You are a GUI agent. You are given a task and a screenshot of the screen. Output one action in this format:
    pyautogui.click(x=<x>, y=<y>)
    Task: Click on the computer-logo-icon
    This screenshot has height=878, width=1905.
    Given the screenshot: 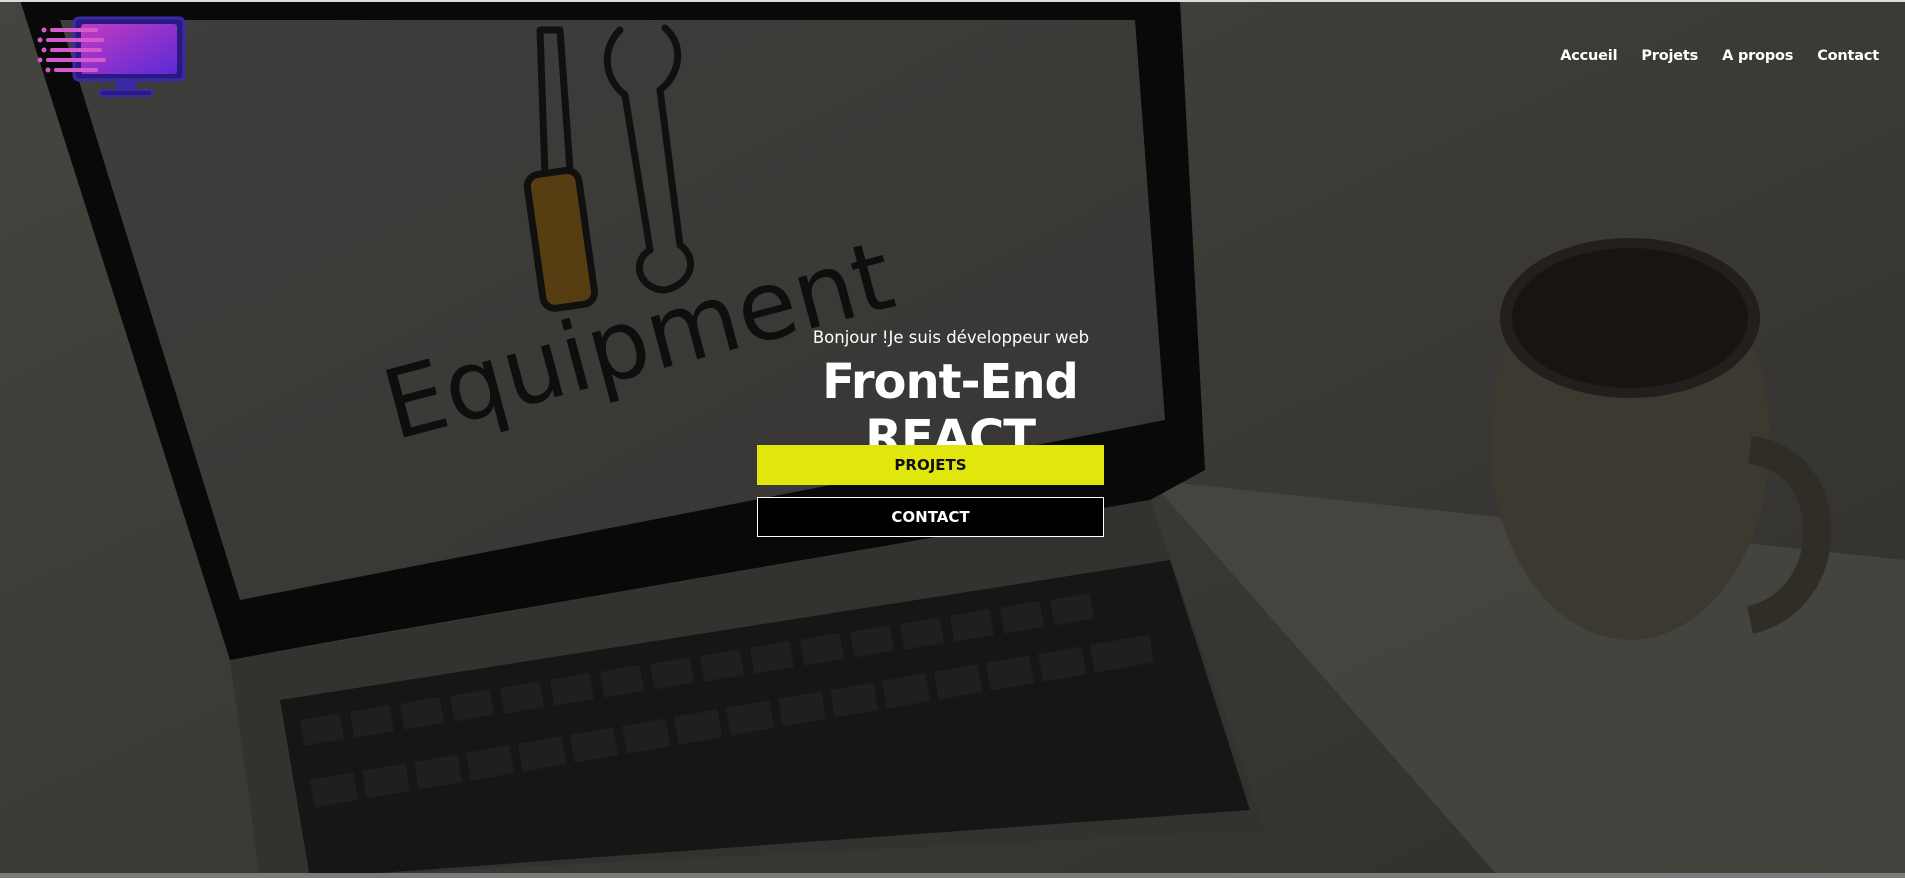 What is the action you would take?
    pyautogui.click(x=116, y=57)
    